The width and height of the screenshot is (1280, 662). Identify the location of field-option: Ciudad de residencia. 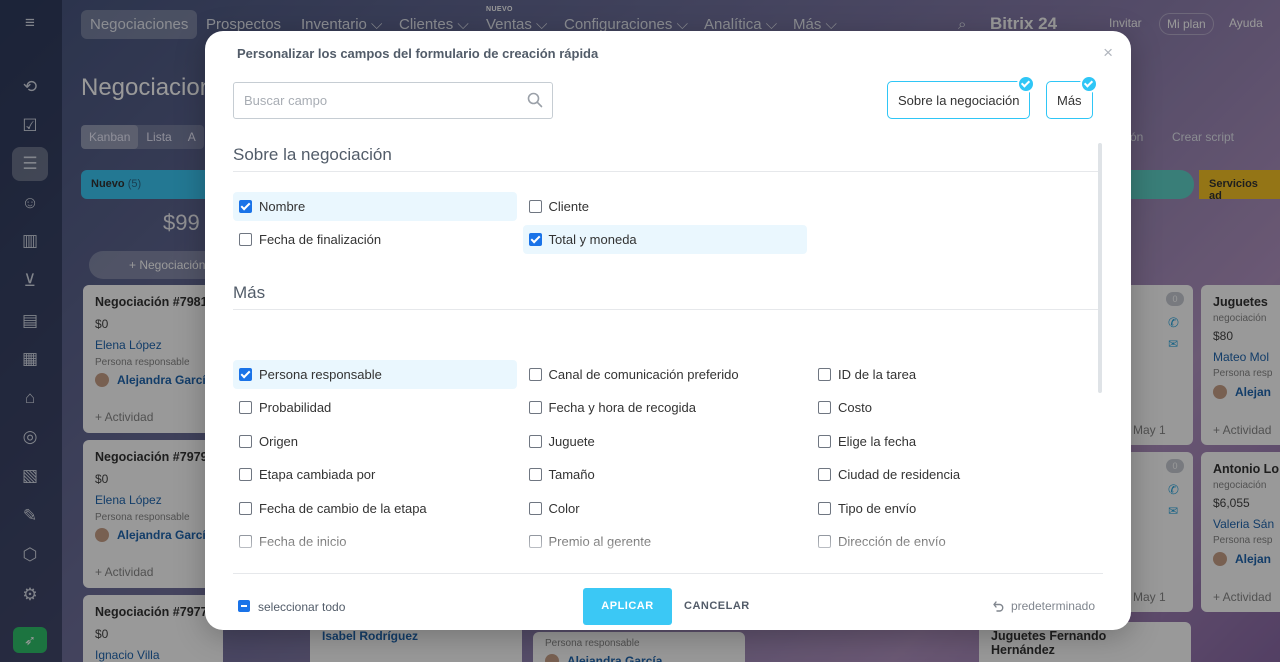
(954, 474).